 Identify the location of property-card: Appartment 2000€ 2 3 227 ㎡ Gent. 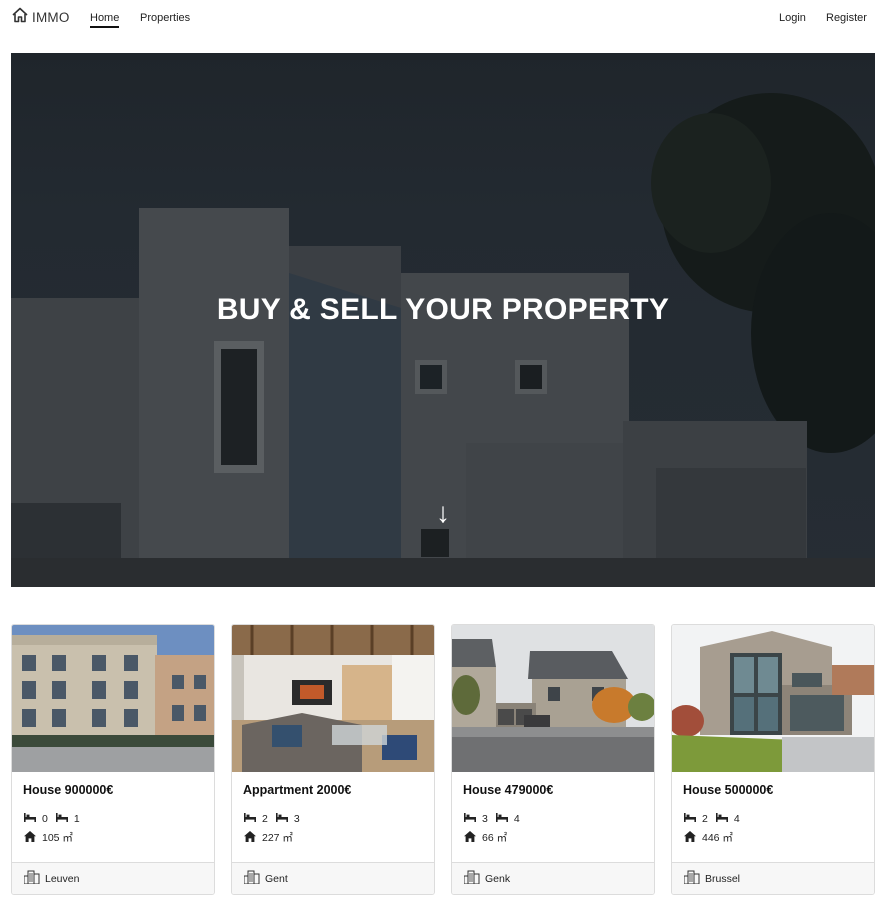
(333, 759).